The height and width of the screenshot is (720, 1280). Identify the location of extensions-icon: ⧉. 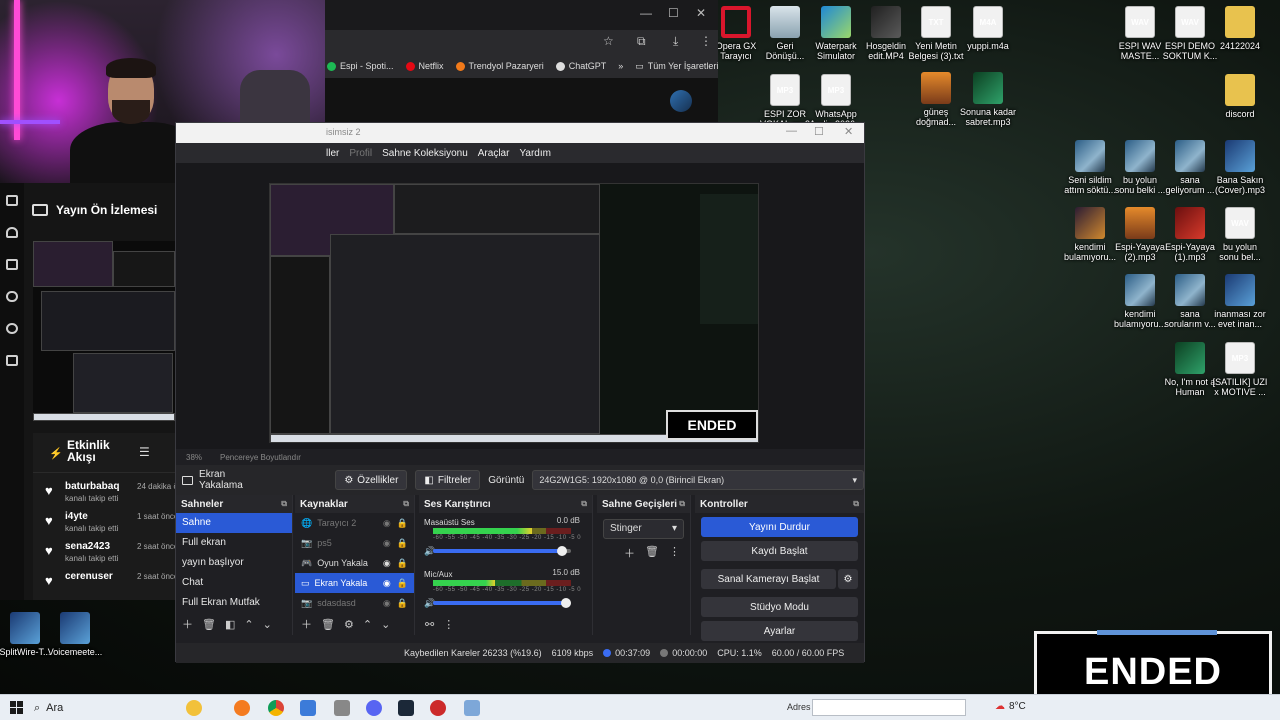
(641, 41).